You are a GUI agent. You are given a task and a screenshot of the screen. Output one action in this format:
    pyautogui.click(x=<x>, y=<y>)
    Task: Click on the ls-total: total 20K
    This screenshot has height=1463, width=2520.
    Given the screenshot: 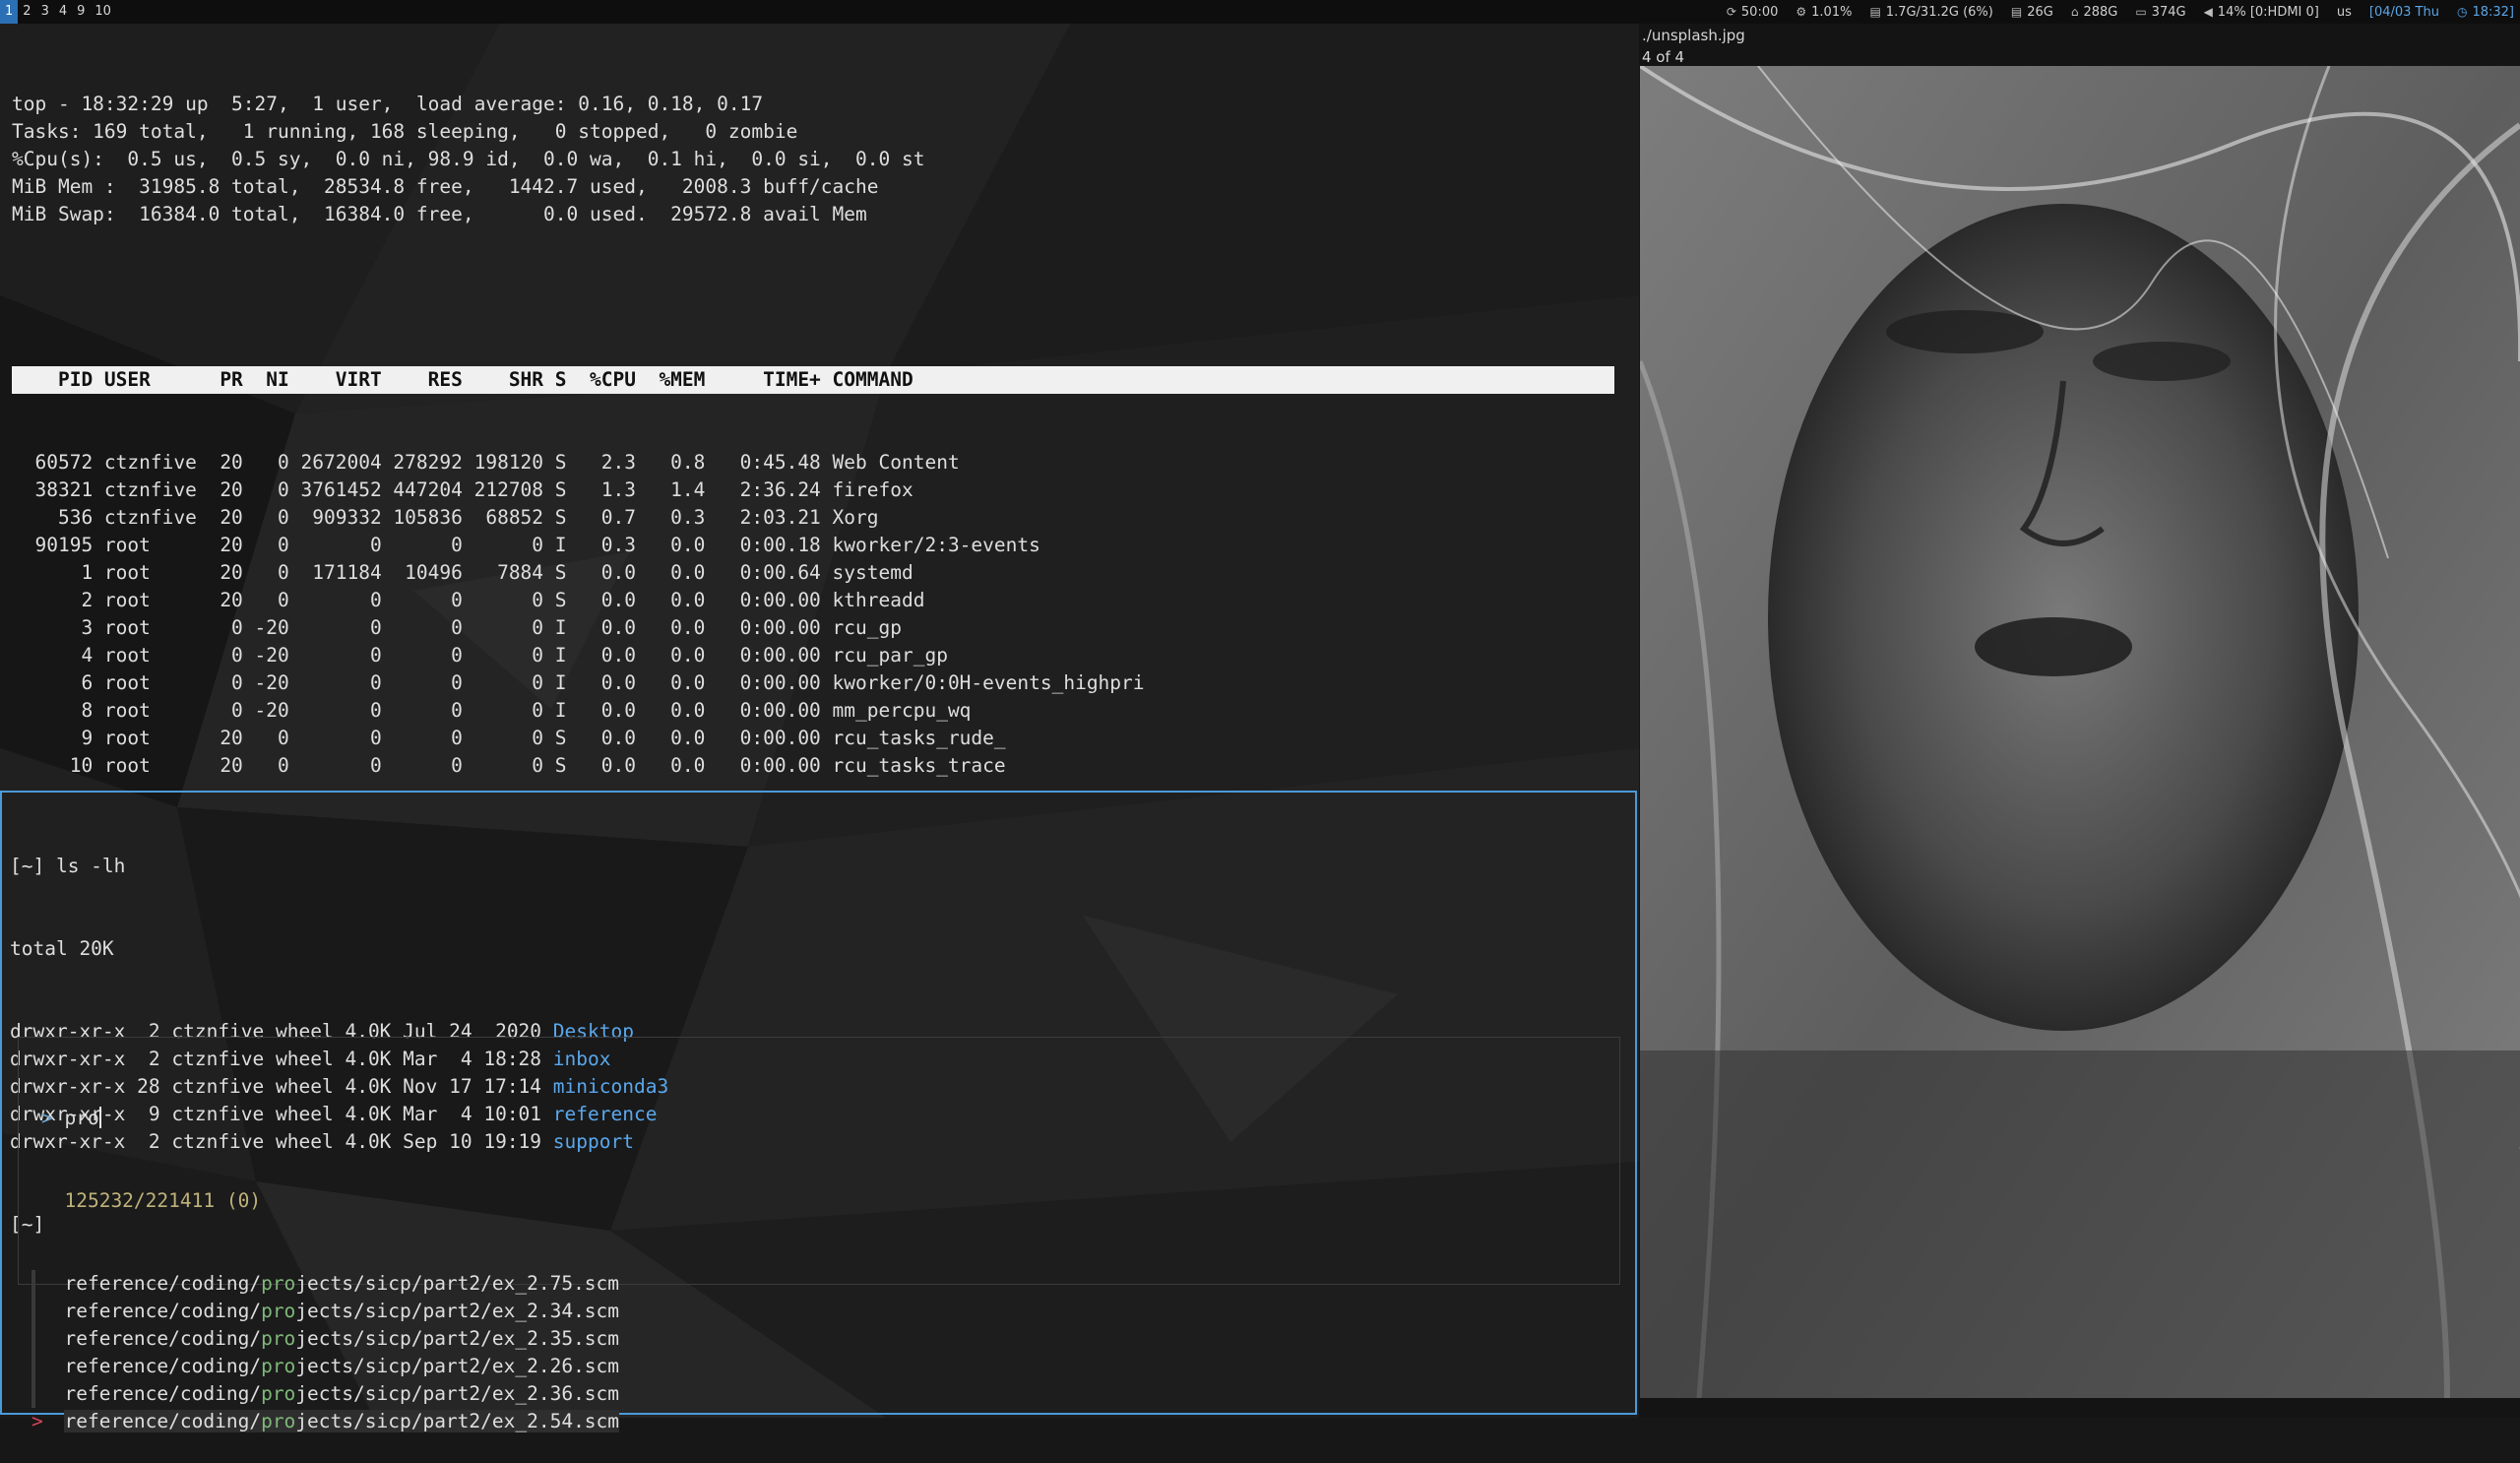 What is the action you would take?
    pyautogui.click(x=62, y=949)
    